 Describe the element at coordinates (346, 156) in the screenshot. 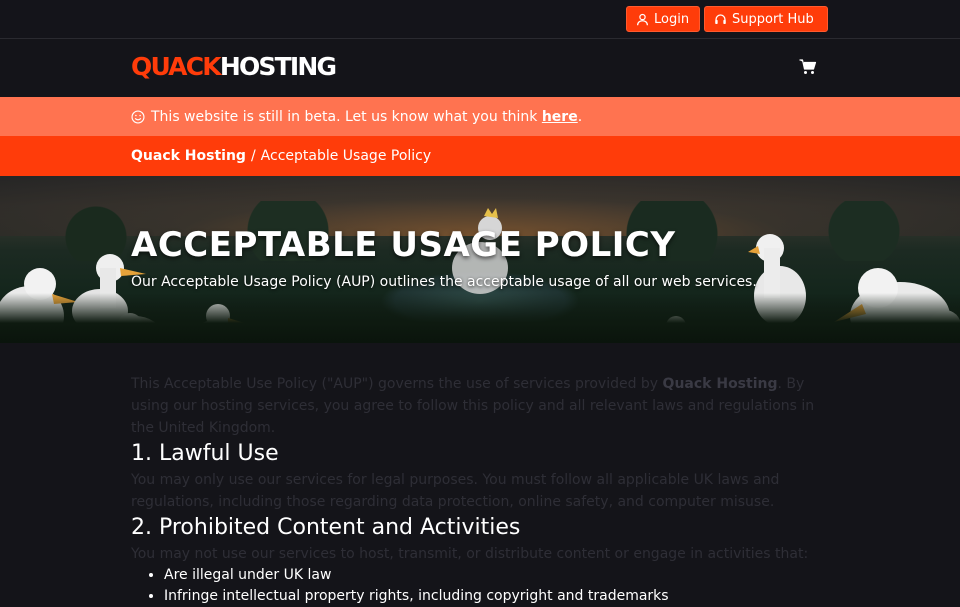

I see `breadcrumb-current: Acceptable Usage Policy` at that location.